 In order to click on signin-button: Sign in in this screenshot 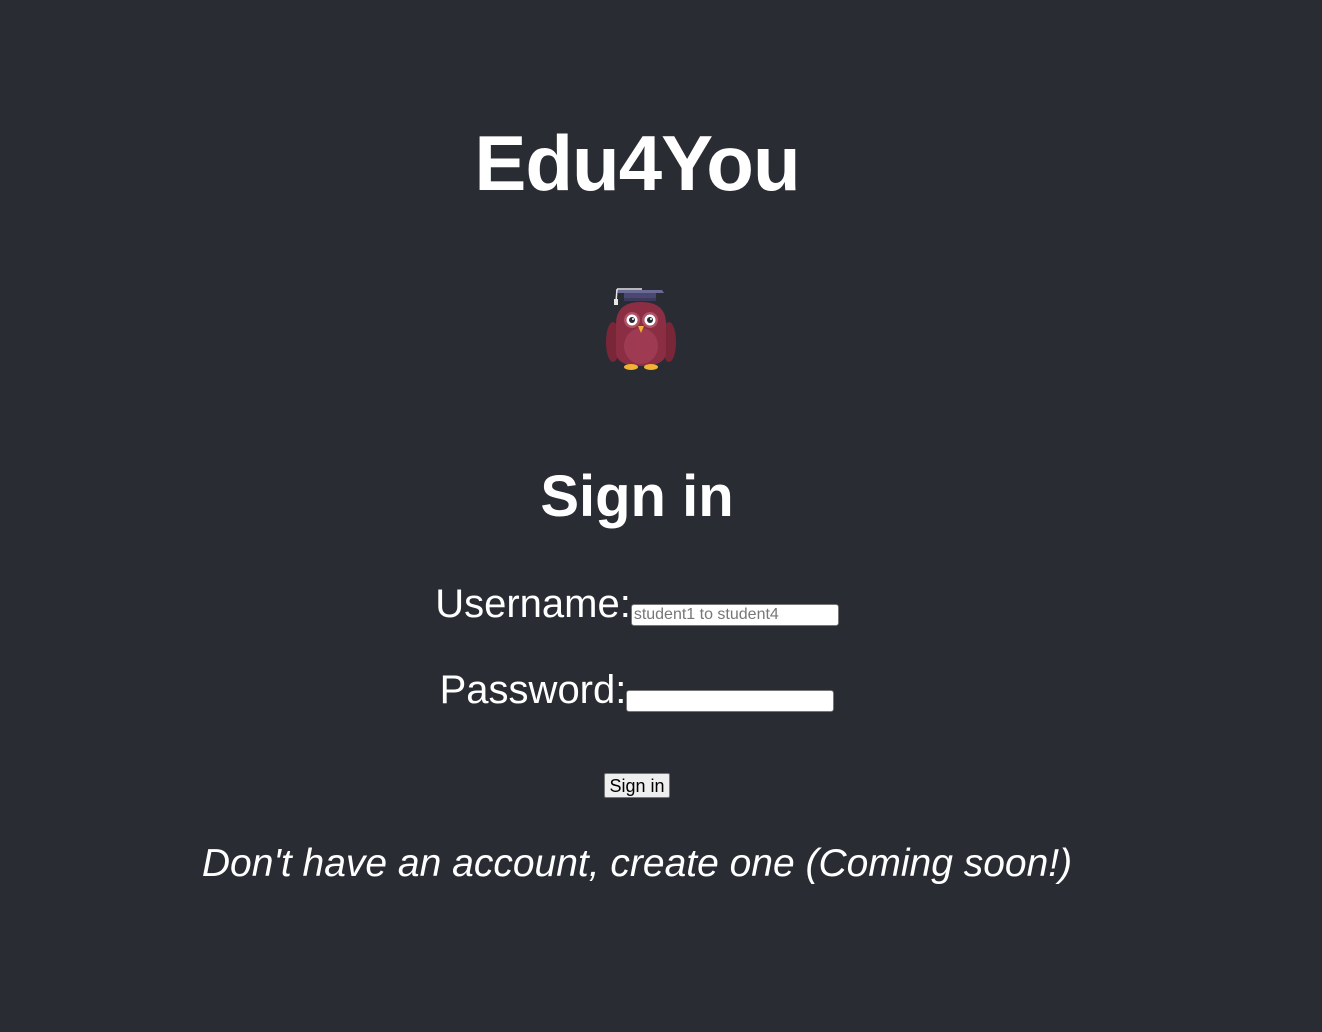, I will do `click(637, 785)`.